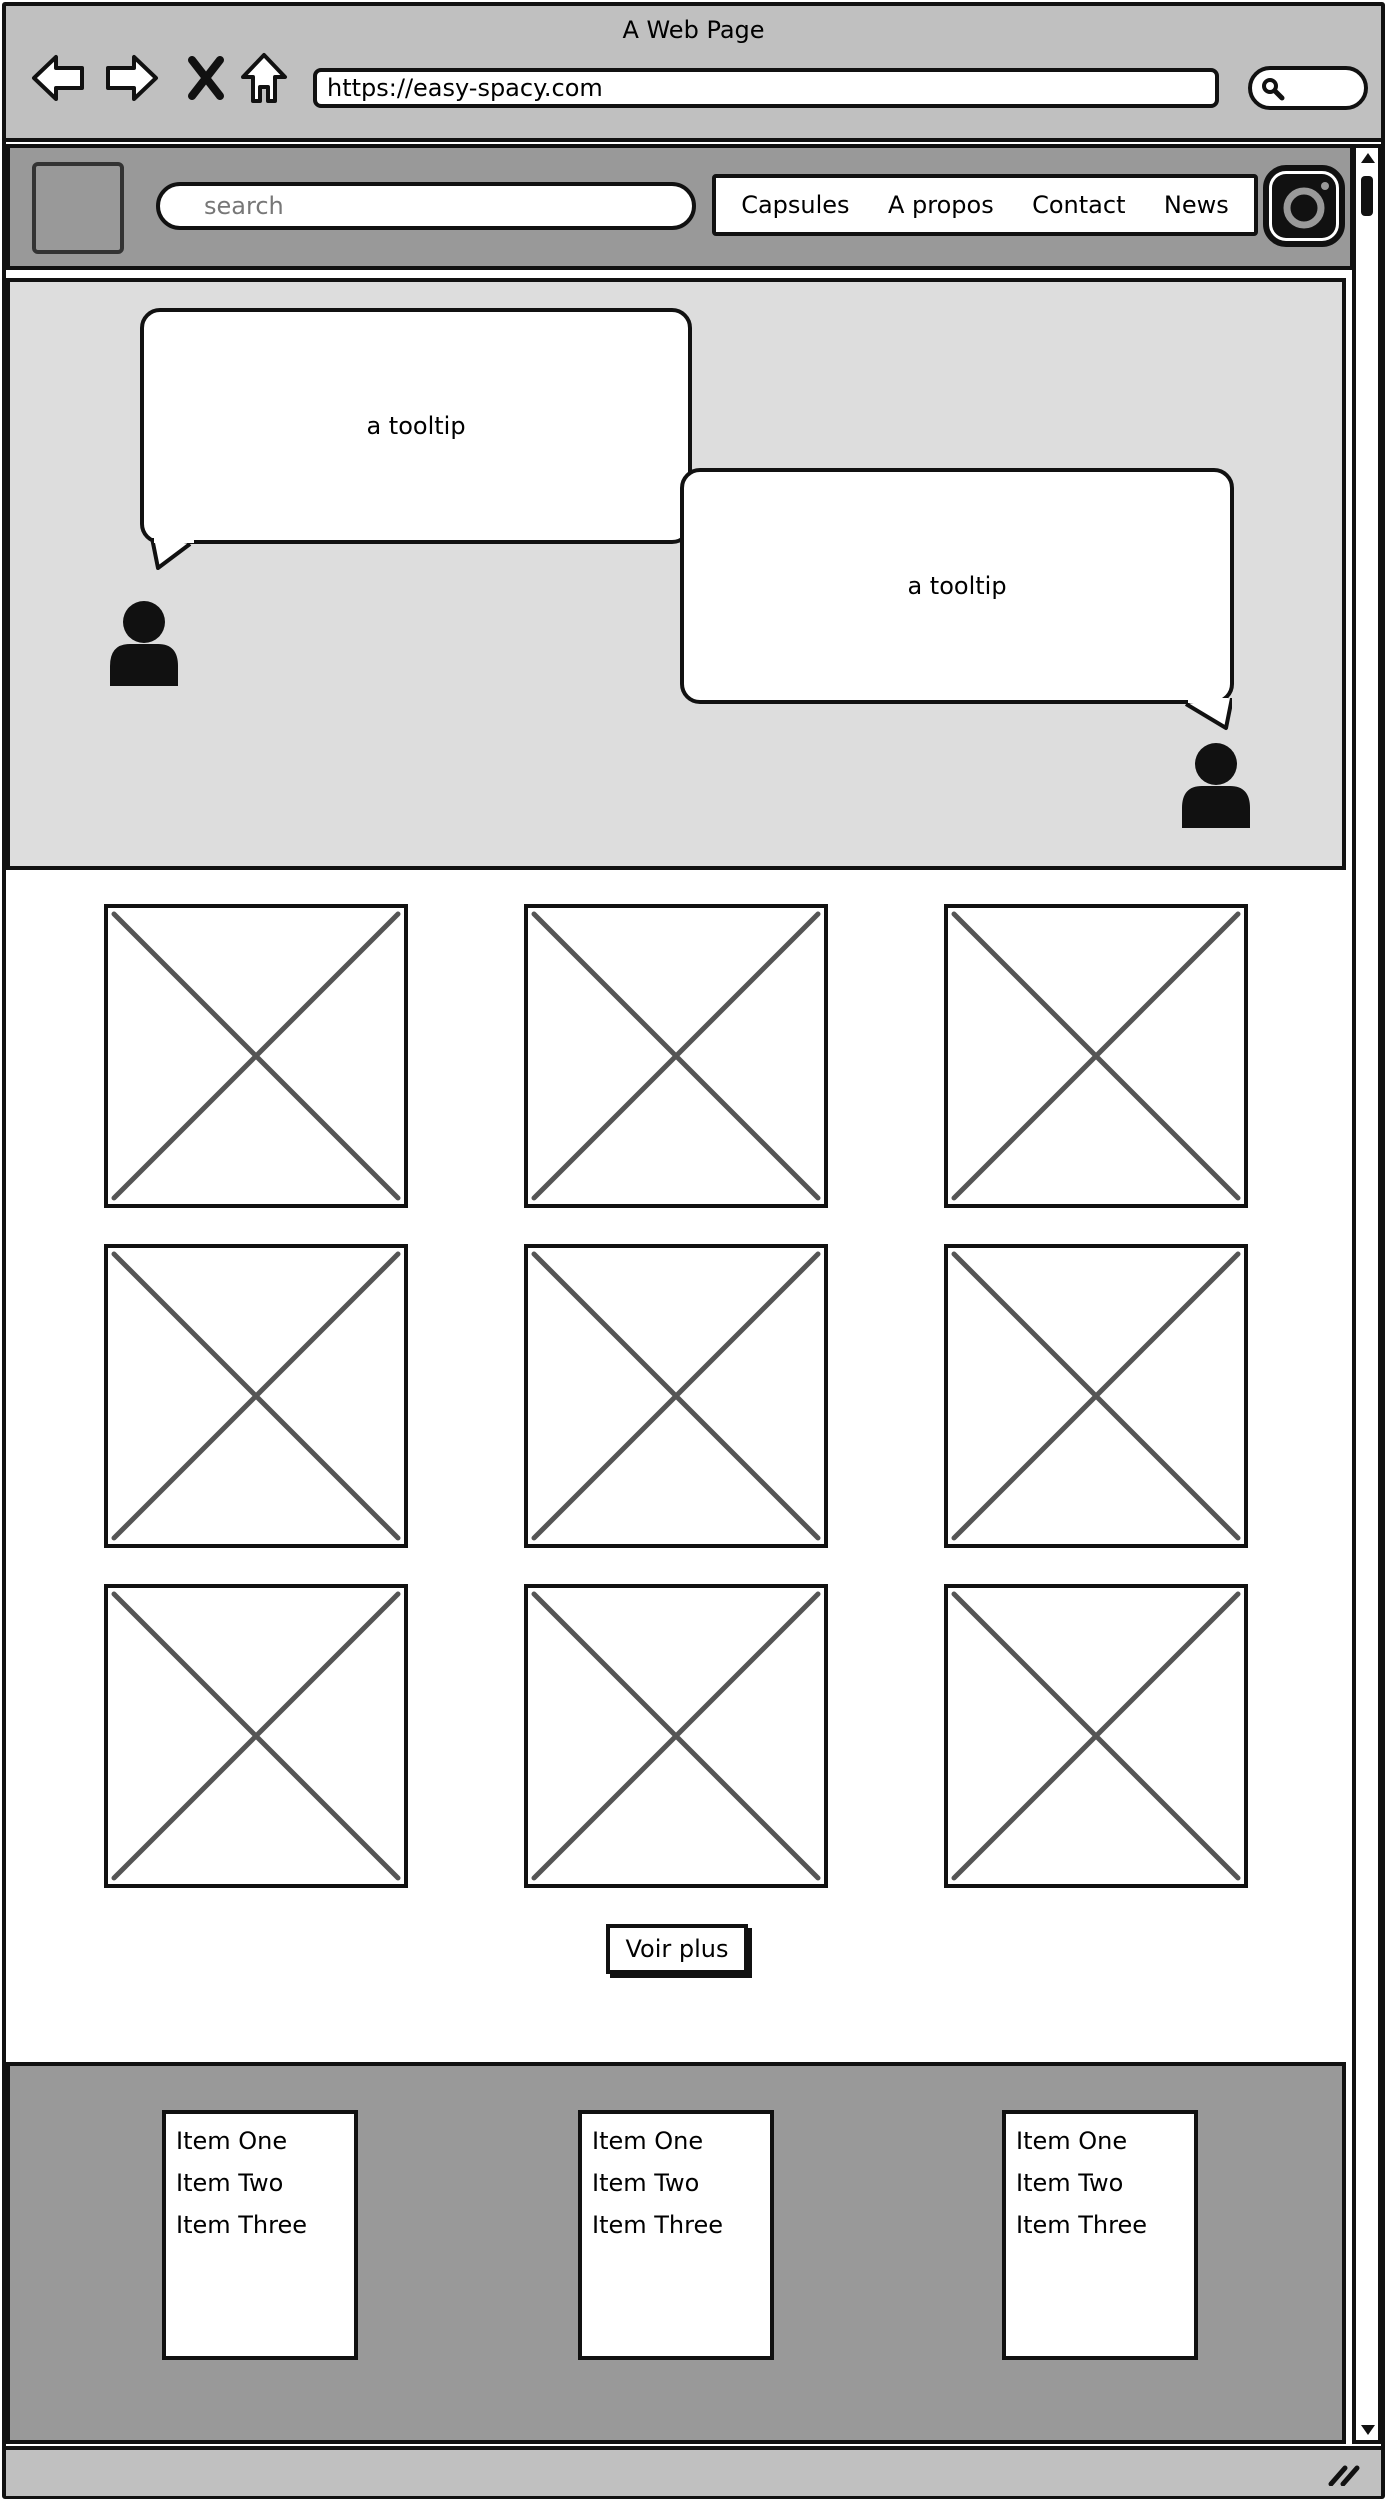  I want to click on arrow-right-icon, so click(132, 78).